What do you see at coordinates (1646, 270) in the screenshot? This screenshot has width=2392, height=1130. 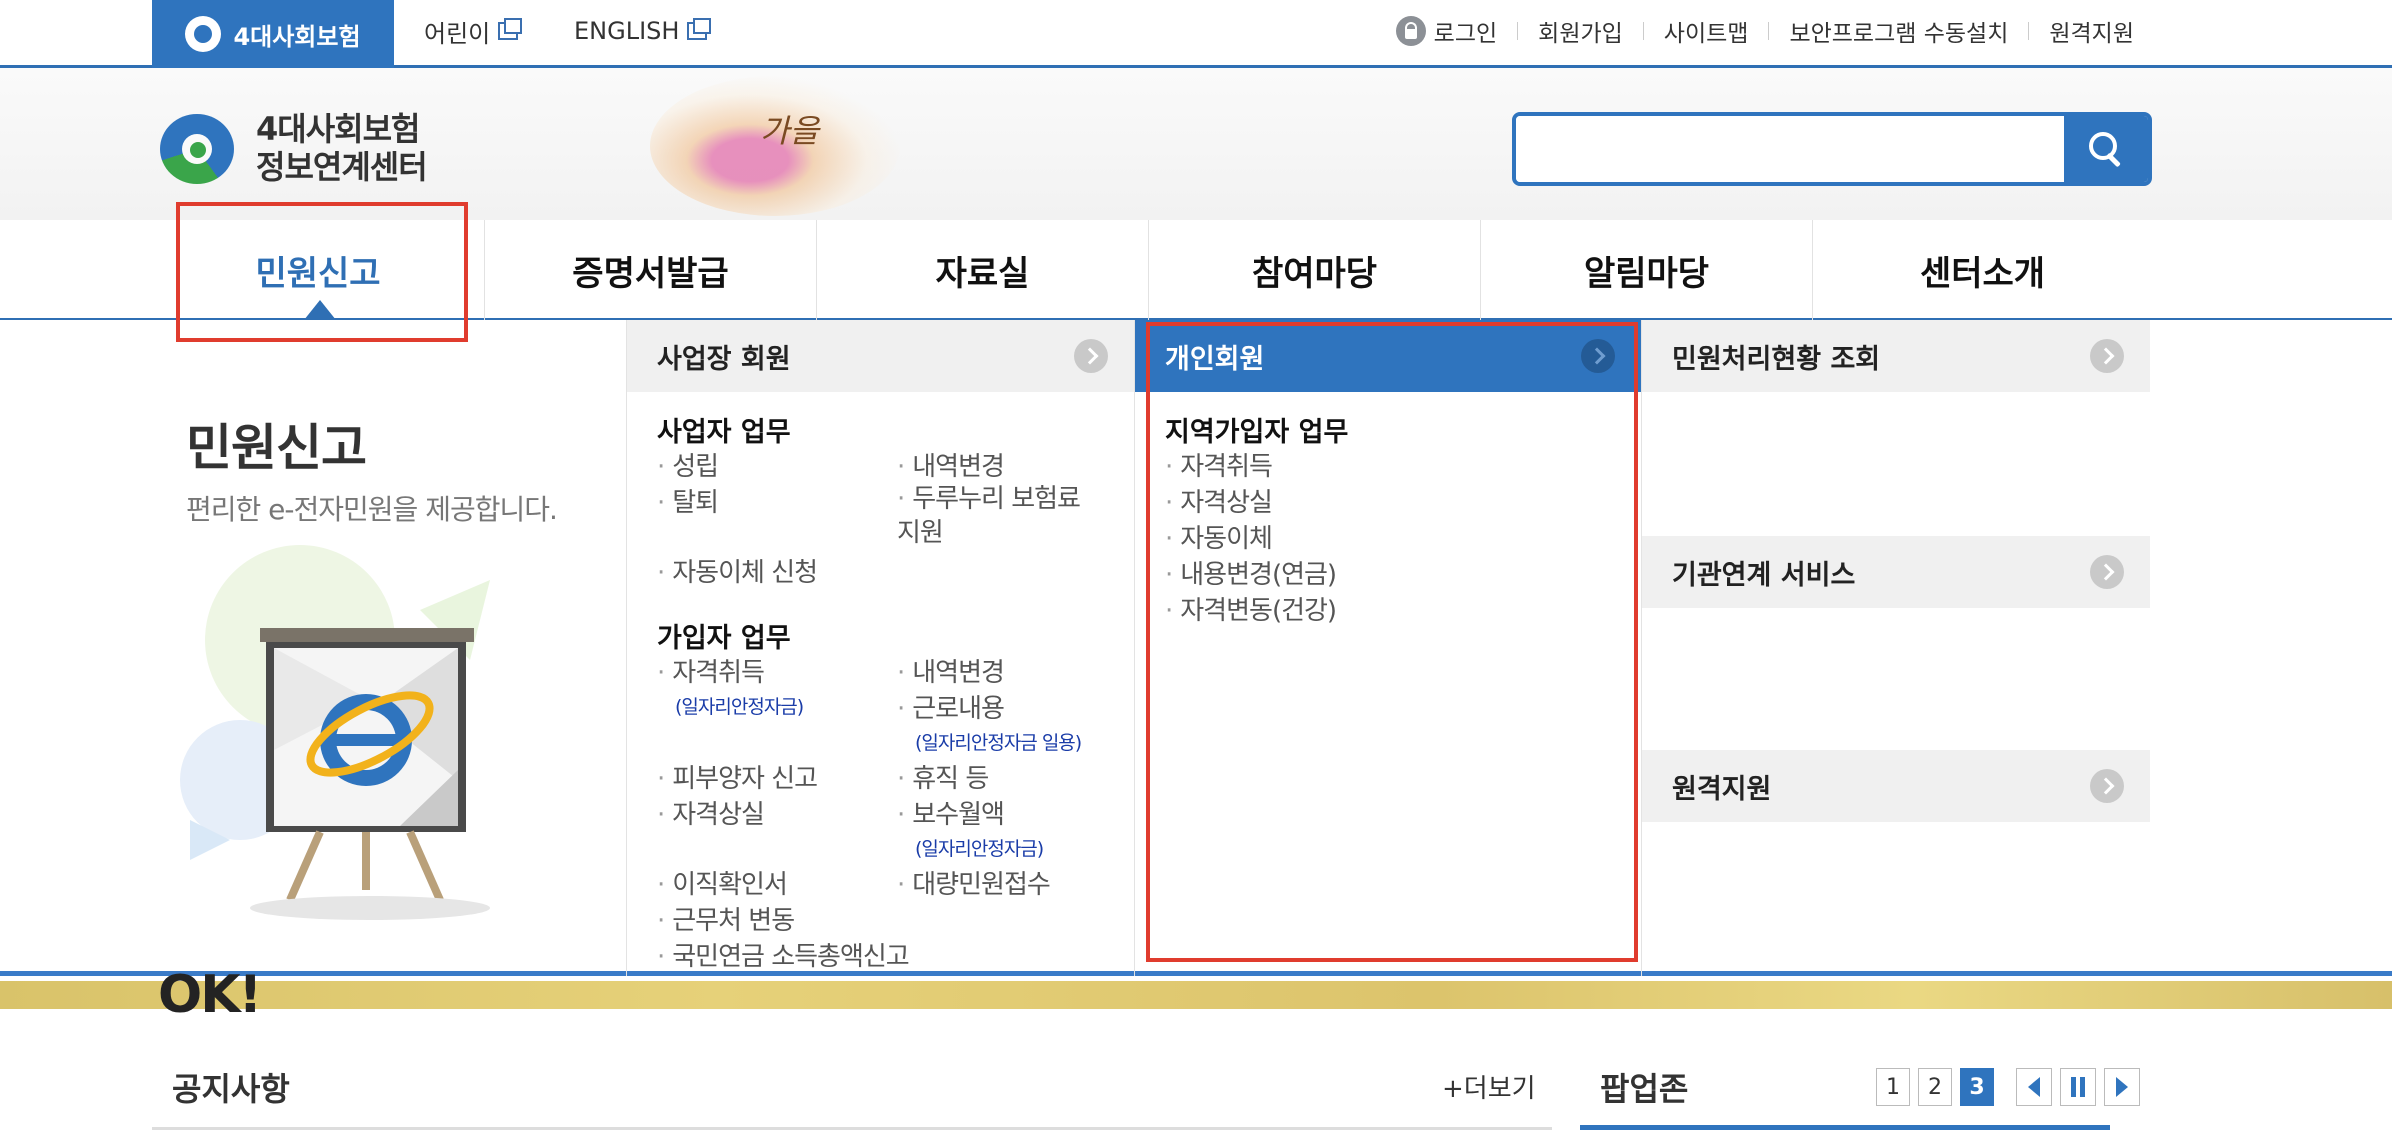 I see `nav-notice: 알림마당` at bounding box center [1646, 270].